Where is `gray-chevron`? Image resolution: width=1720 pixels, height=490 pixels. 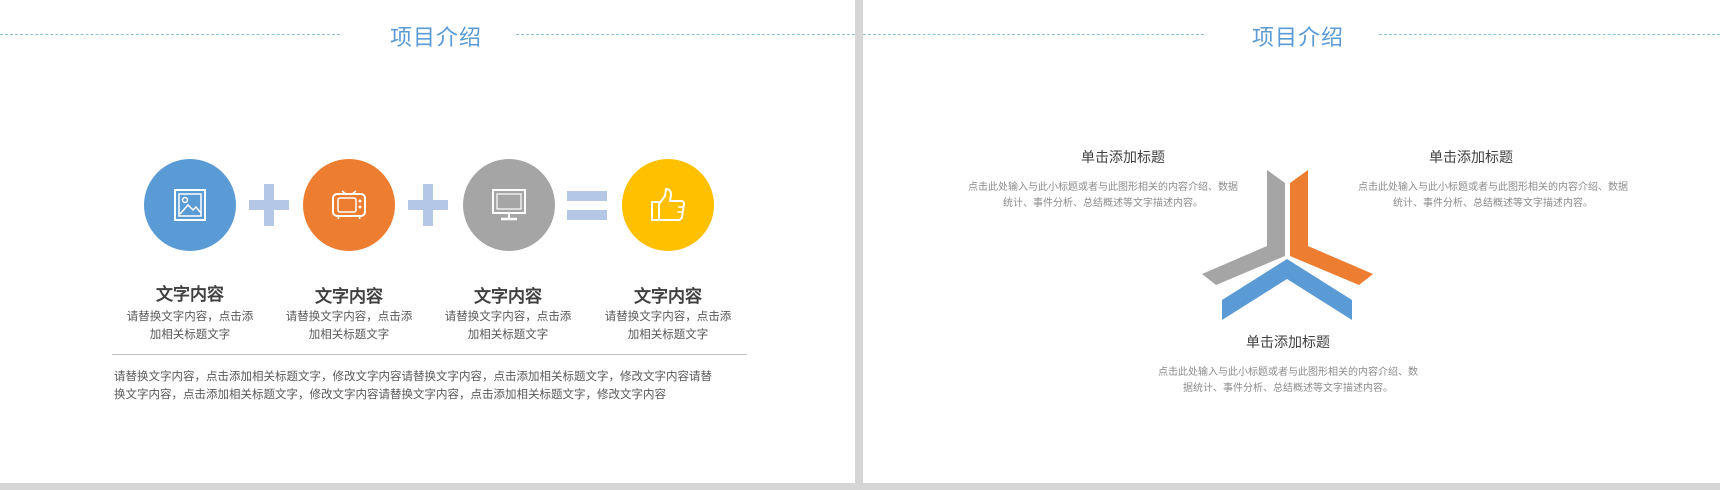
gray-chevron is located at coordinates (1243, 227).